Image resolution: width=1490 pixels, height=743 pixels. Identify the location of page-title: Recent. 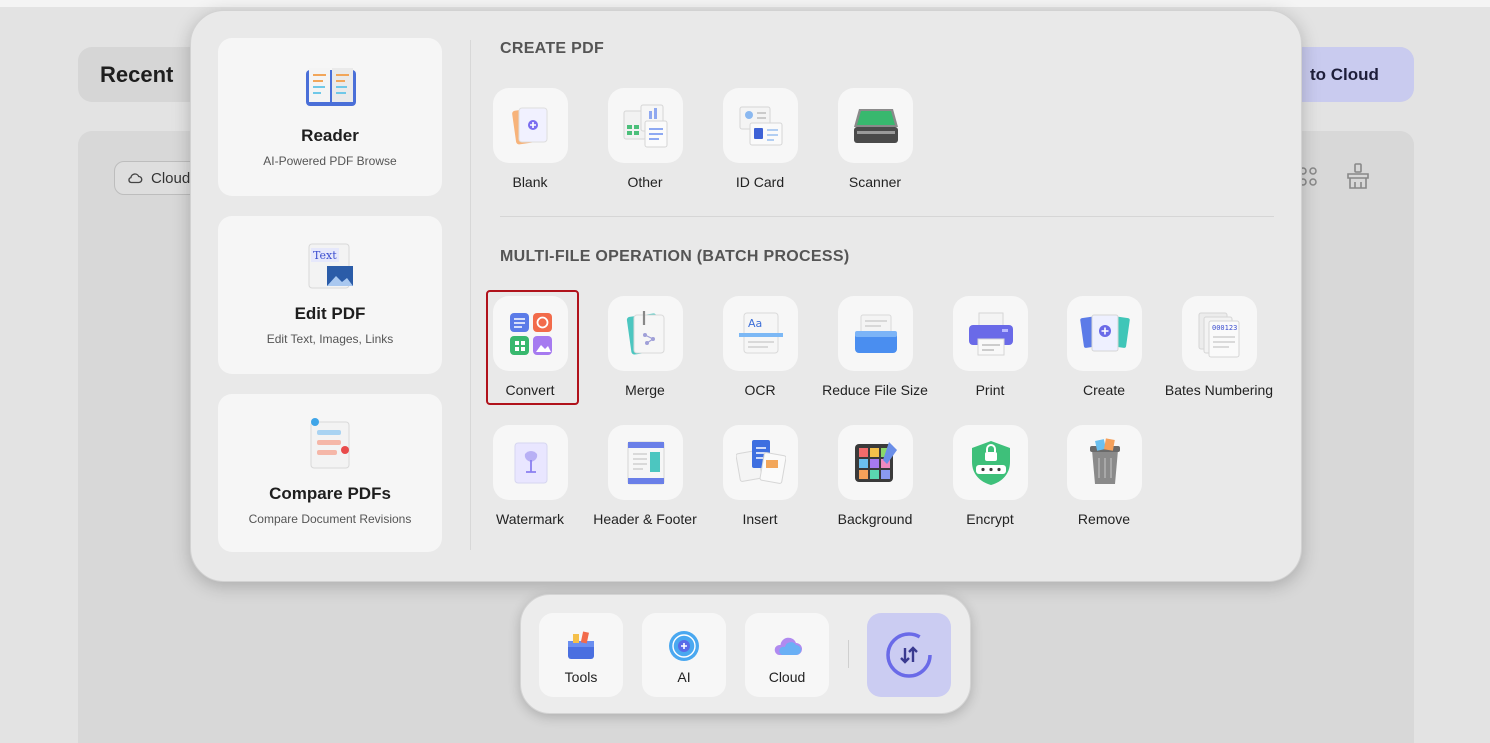
(137, 74).